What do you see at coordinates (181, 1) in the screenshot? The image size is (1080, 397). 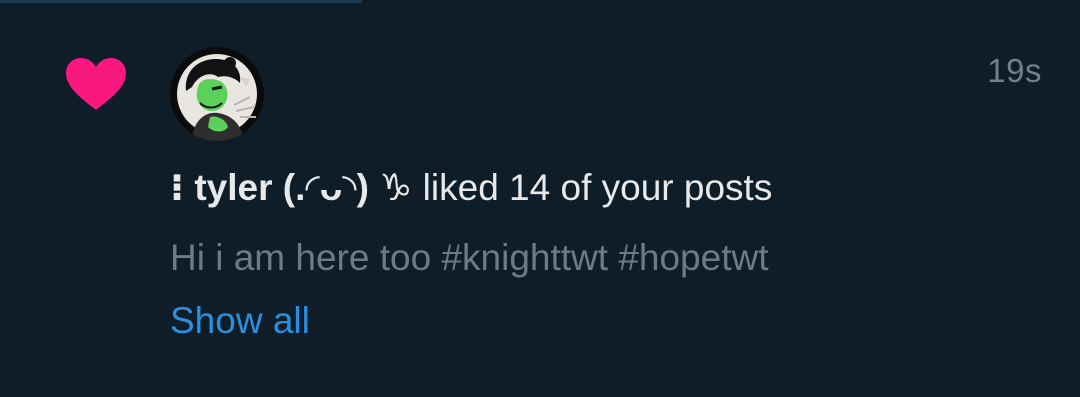 I see `top-divider` at bounding box center [181, 1].